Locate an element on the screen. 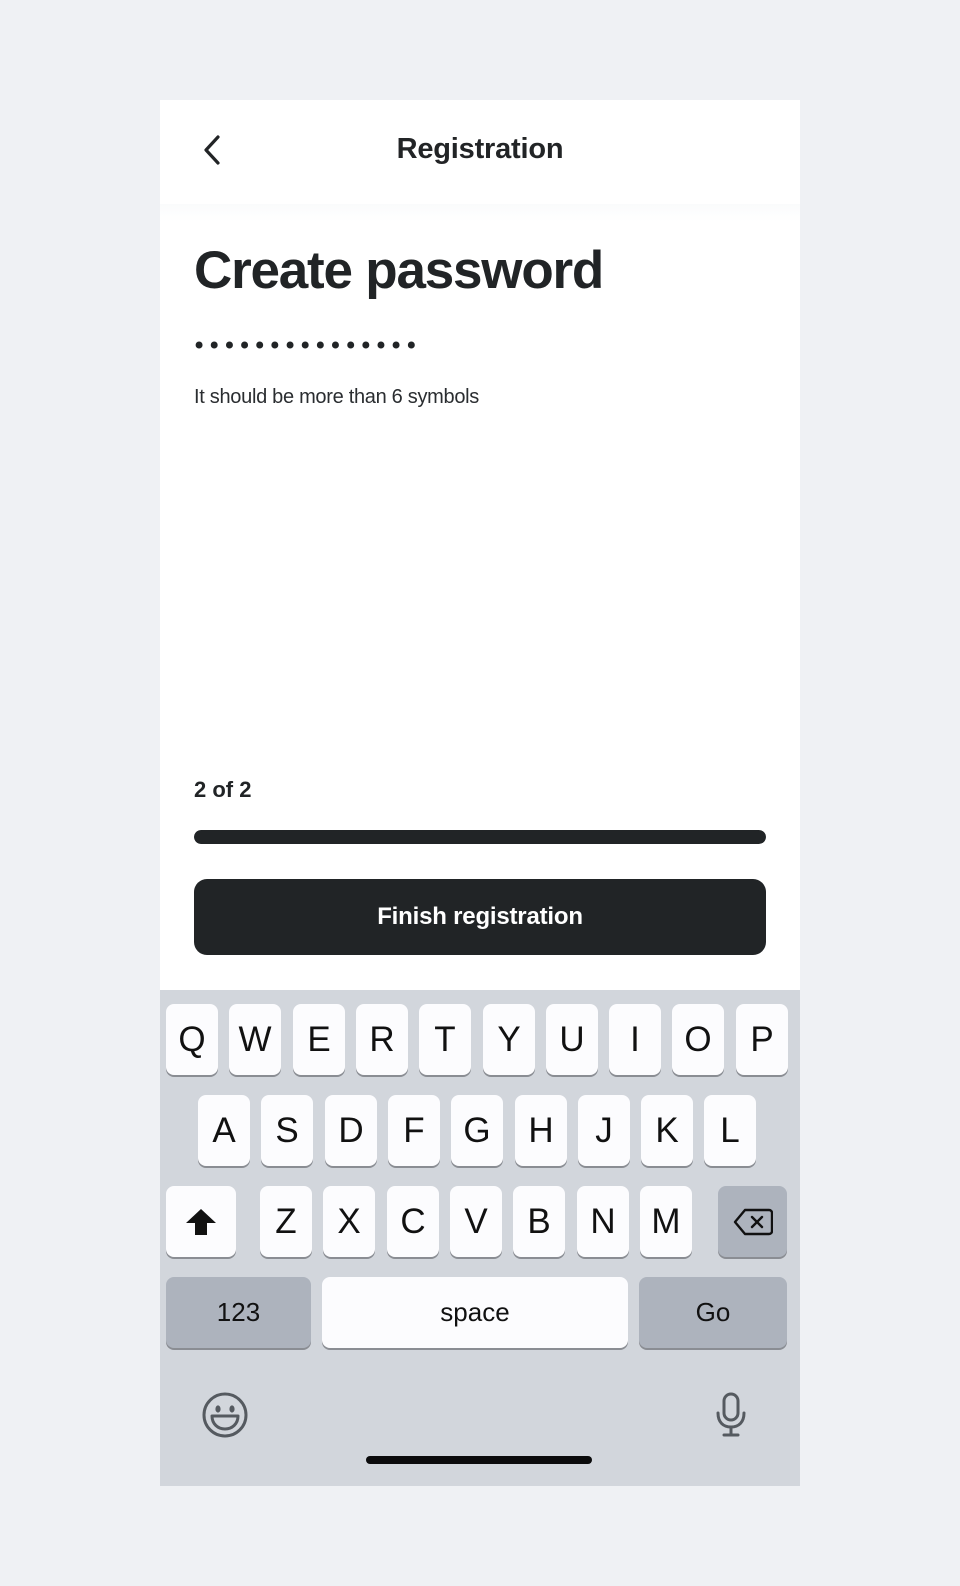 Image resolution: width=960 pixels, height=1586 pixels. key-b: B is located at coordinates (539, 1221).